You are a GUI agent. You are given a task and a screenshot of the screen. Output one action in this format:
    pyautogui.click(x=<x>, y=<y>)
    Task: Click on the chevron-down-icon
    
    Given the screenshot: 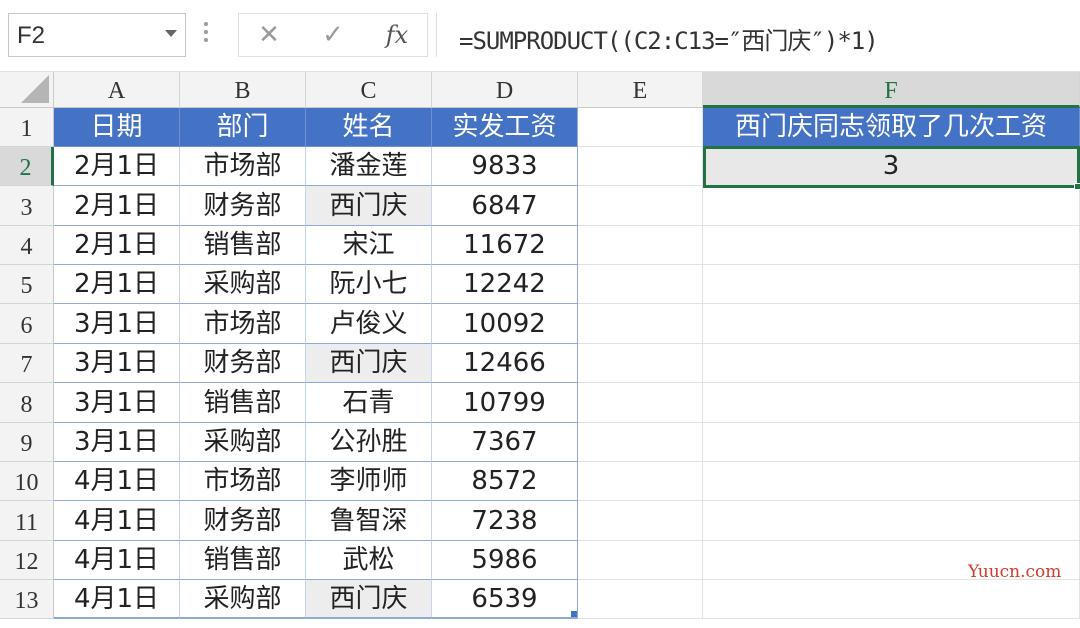 What is the action you would take?
    pyautogui.click(x=171, y=33)
    